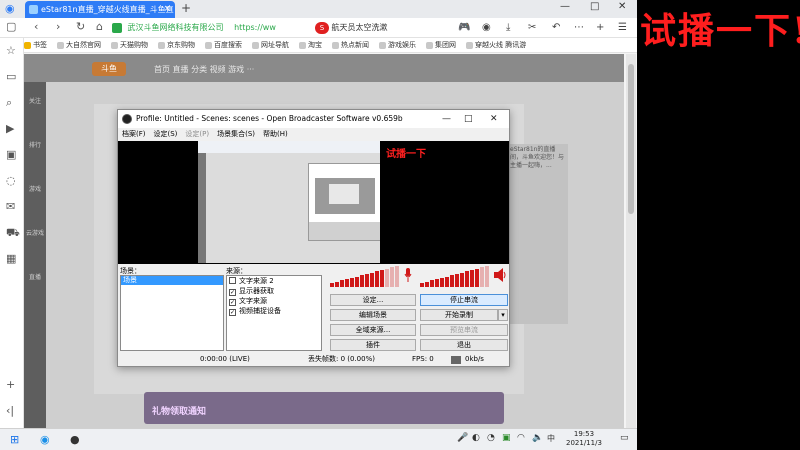 The image size is (800, 450). Describe the element at coordinates (500, 275) in the screenshot. I see `speaker-icon` at that location.